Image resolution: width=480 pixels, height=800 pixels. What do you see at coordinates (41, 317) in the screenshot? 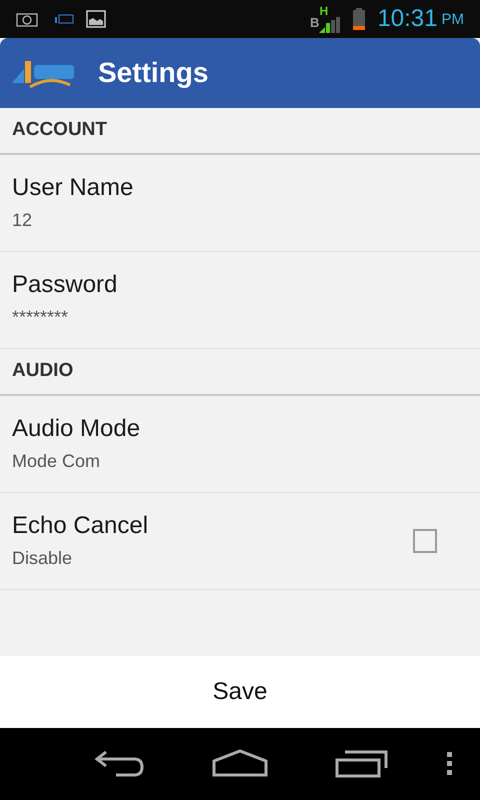
I see `preference-summary: ********` at bounding box center [41, 317].